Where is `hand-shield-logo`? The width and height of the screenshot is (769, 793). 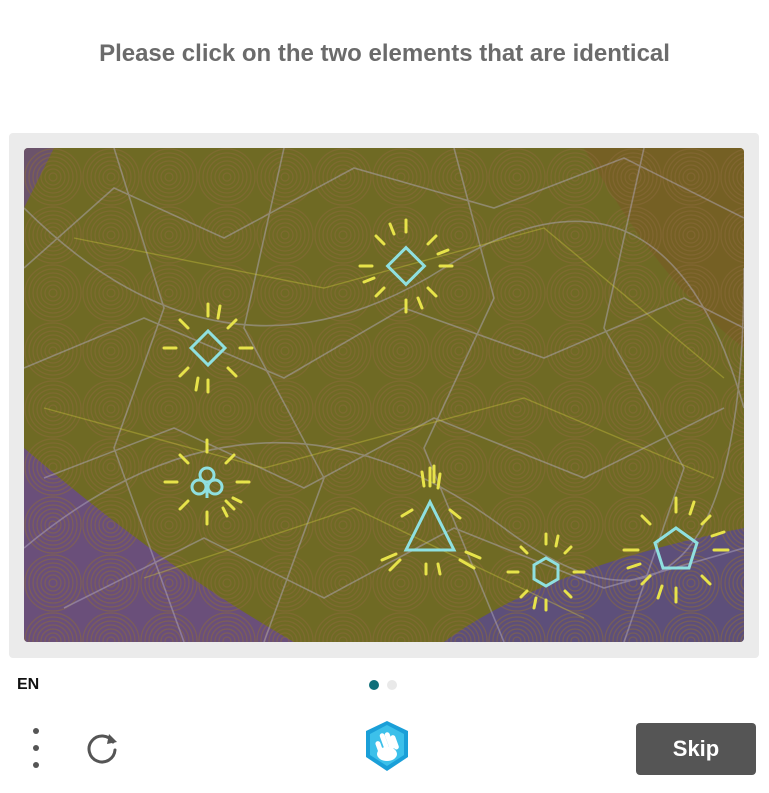 hand-shield-logo is located at coordinates (387, 746).